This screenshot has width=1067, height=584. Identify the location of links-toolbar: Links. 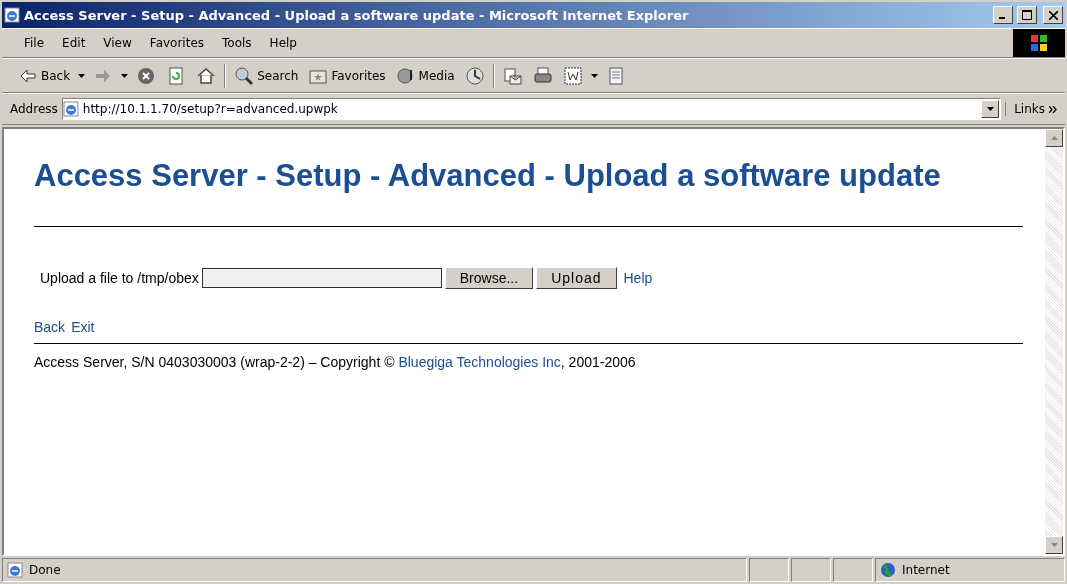
(1035, 109).